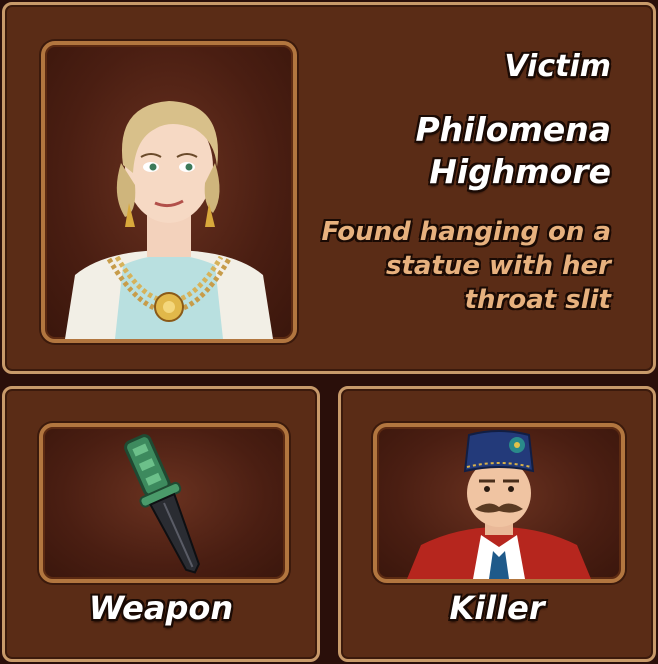  Describe the element at coordinates (497, 608) in the screenshot. I see `killer-caption: Killer` at that location.